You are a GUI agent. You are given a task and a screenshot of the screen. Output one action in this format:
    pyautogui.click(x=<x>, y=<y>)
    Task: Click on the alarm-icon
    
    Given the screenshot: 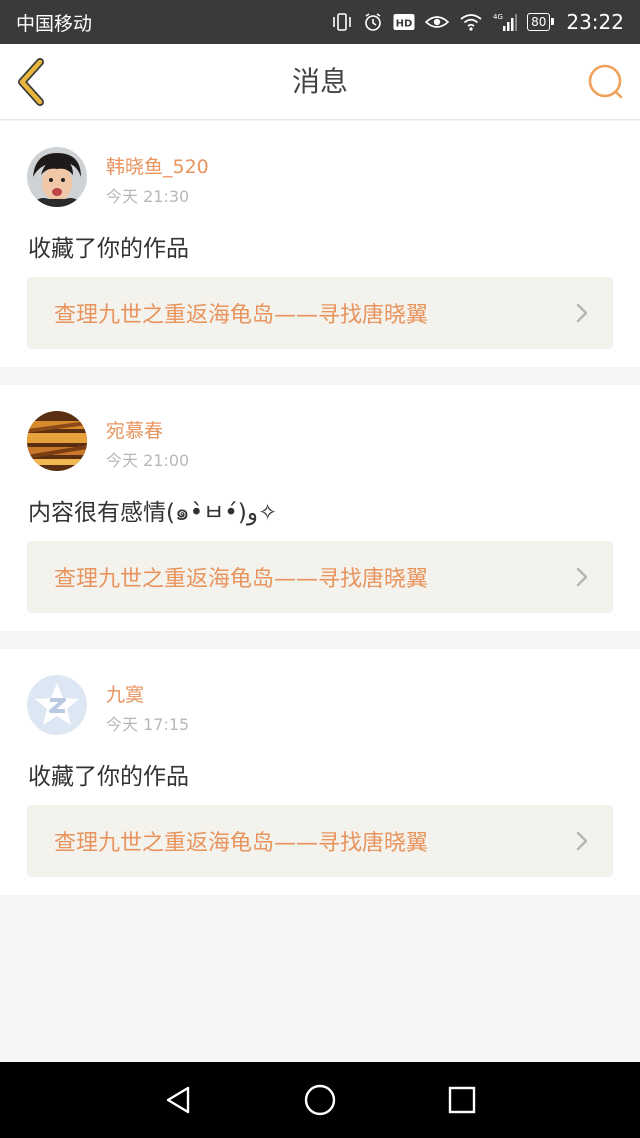 What is the action you would take?
    pyautogui.click(x=373, y=22)
    